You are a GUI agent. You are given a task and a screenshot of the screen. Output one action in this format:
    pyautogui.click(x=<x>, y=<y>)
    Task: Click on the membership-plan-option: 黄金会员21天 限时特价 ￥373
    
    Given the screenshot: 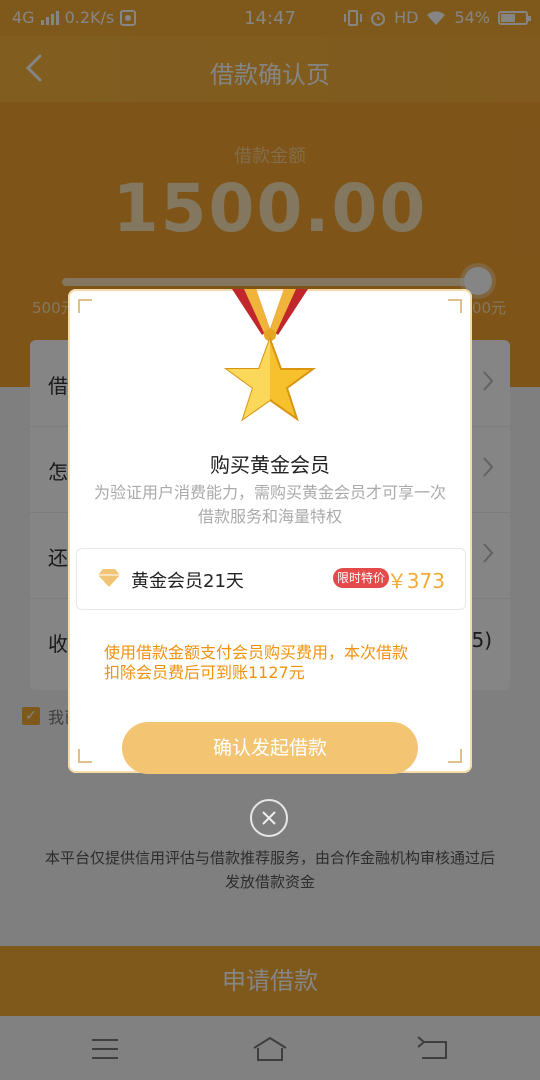 What is the action you would take?
    pyautogui.click(x=271, y=579)
    